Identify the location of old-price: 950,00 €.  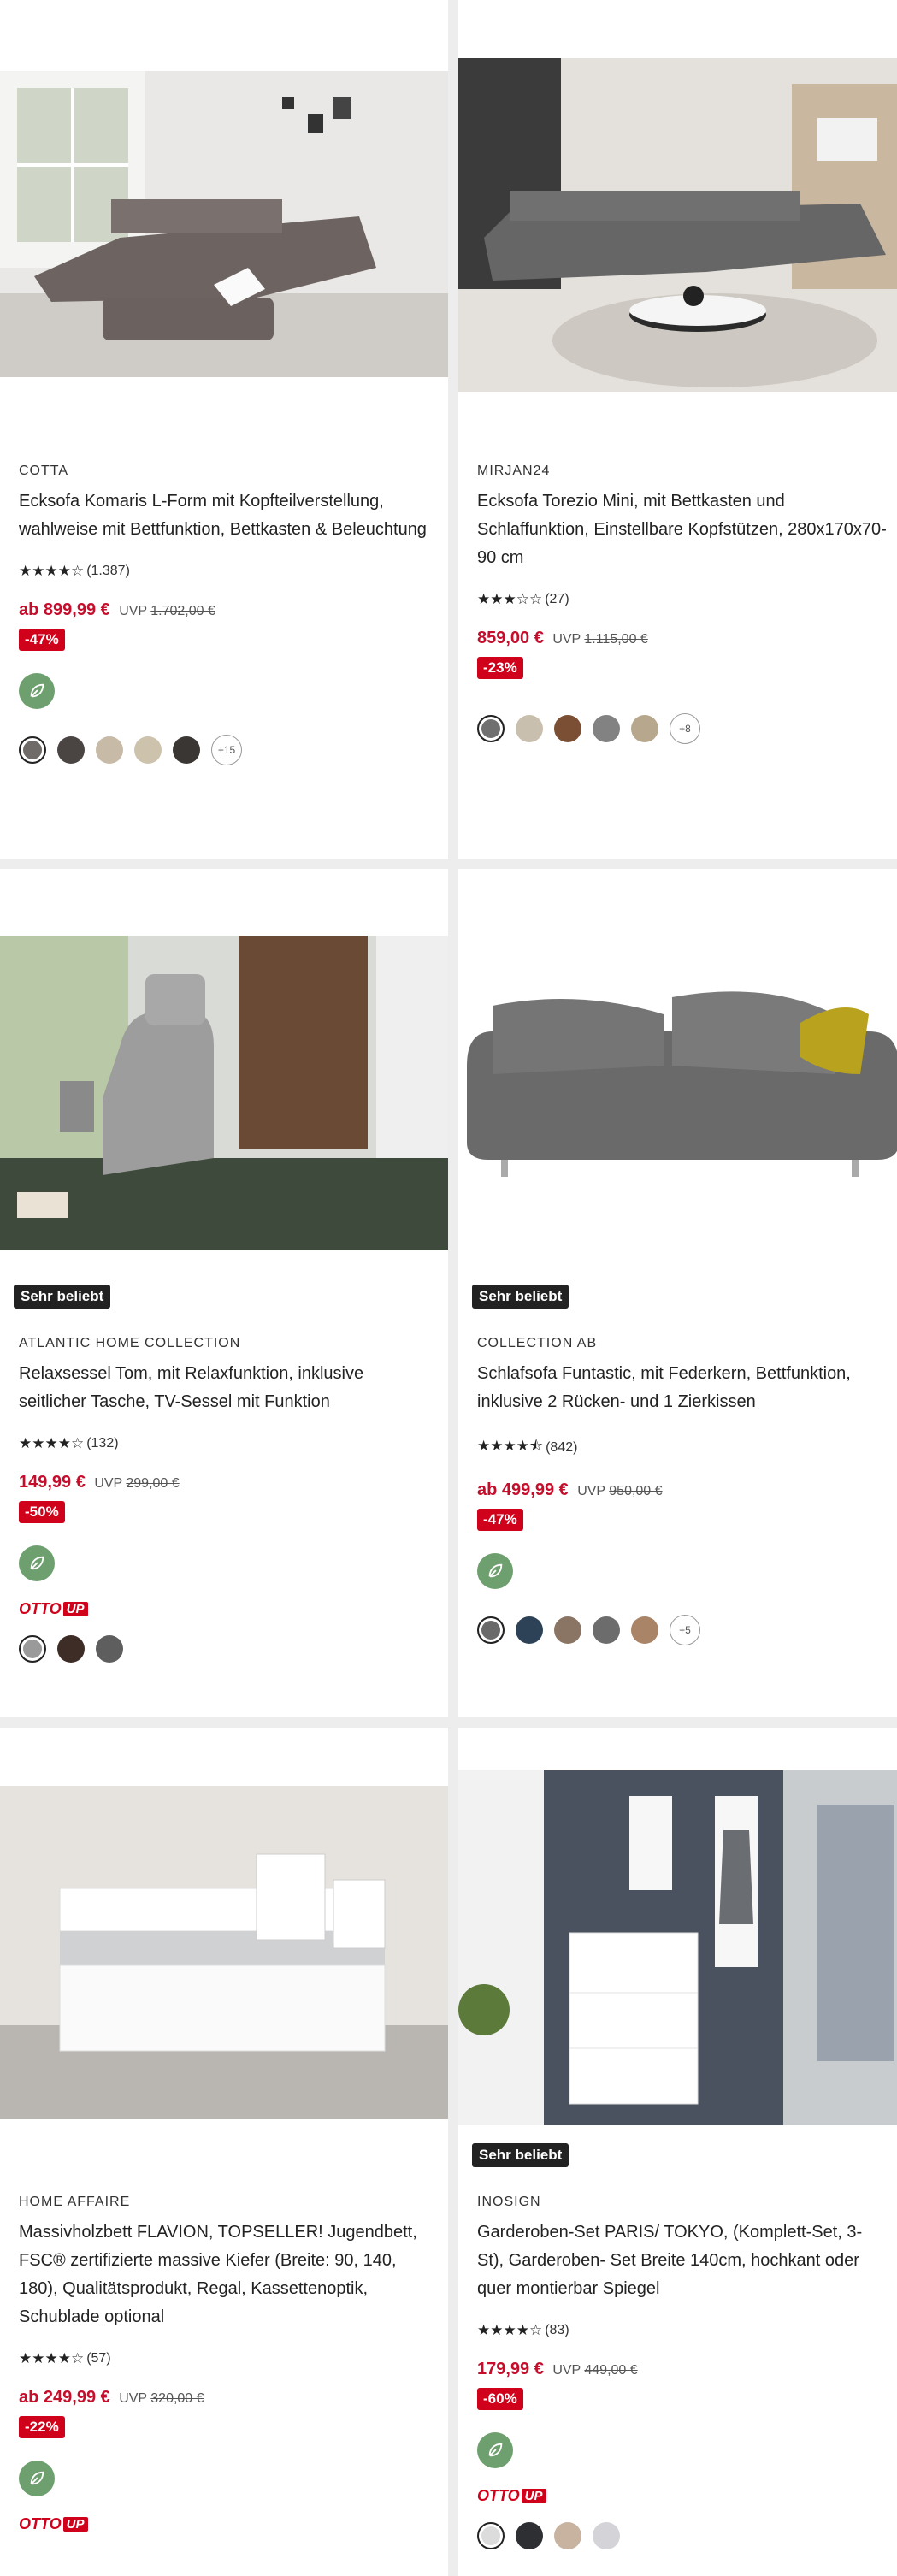
(636, 1491).